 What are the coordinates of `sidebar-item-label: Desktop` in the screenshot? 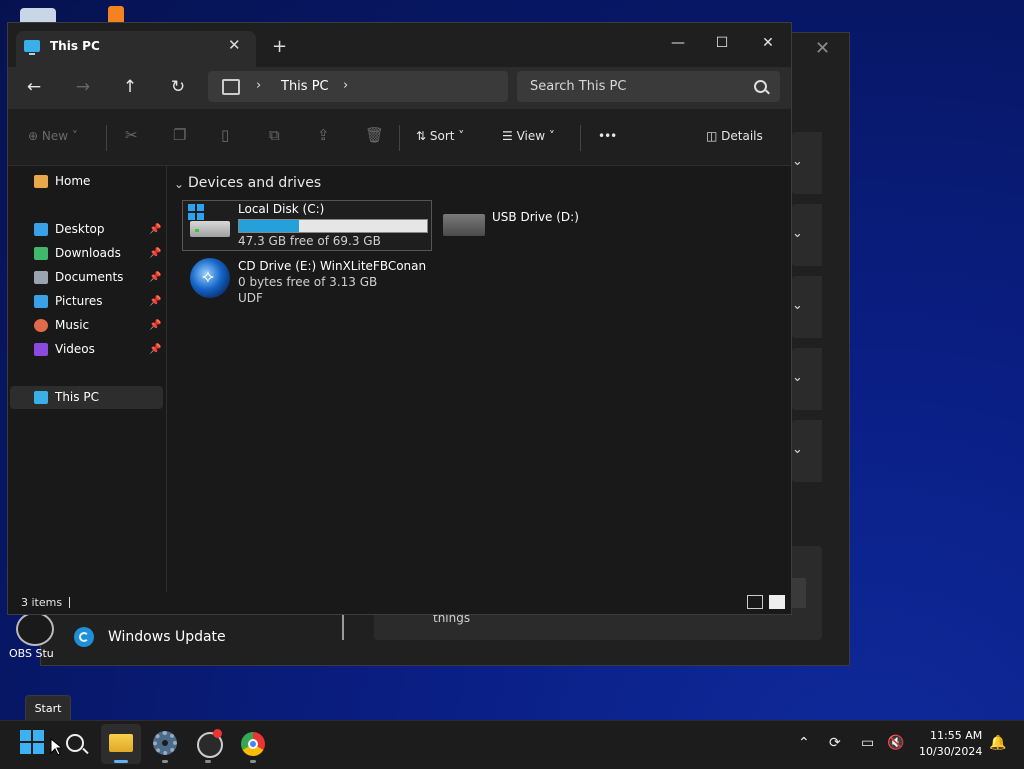 It's located at (80, 229).